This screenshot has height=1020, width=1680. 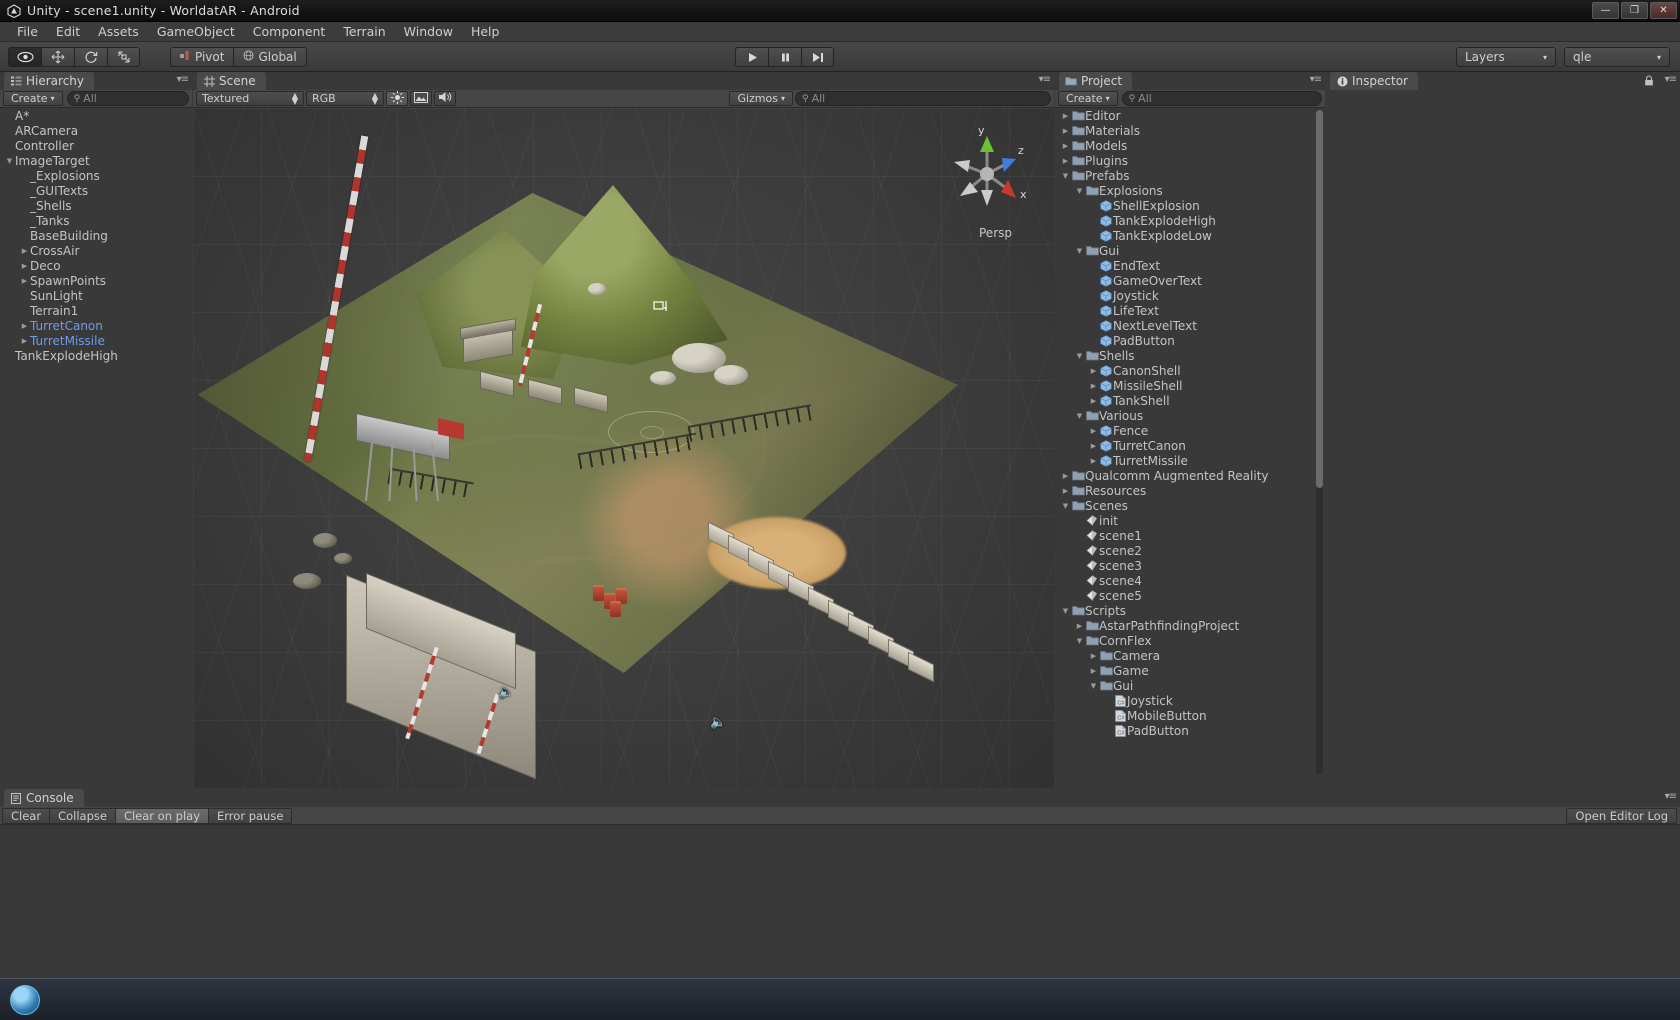 What do you see at coordinates (96, 220) in the screenshot?
I see `hierarchy-item: ▶_Tanks` at bounding box center [96, 220].